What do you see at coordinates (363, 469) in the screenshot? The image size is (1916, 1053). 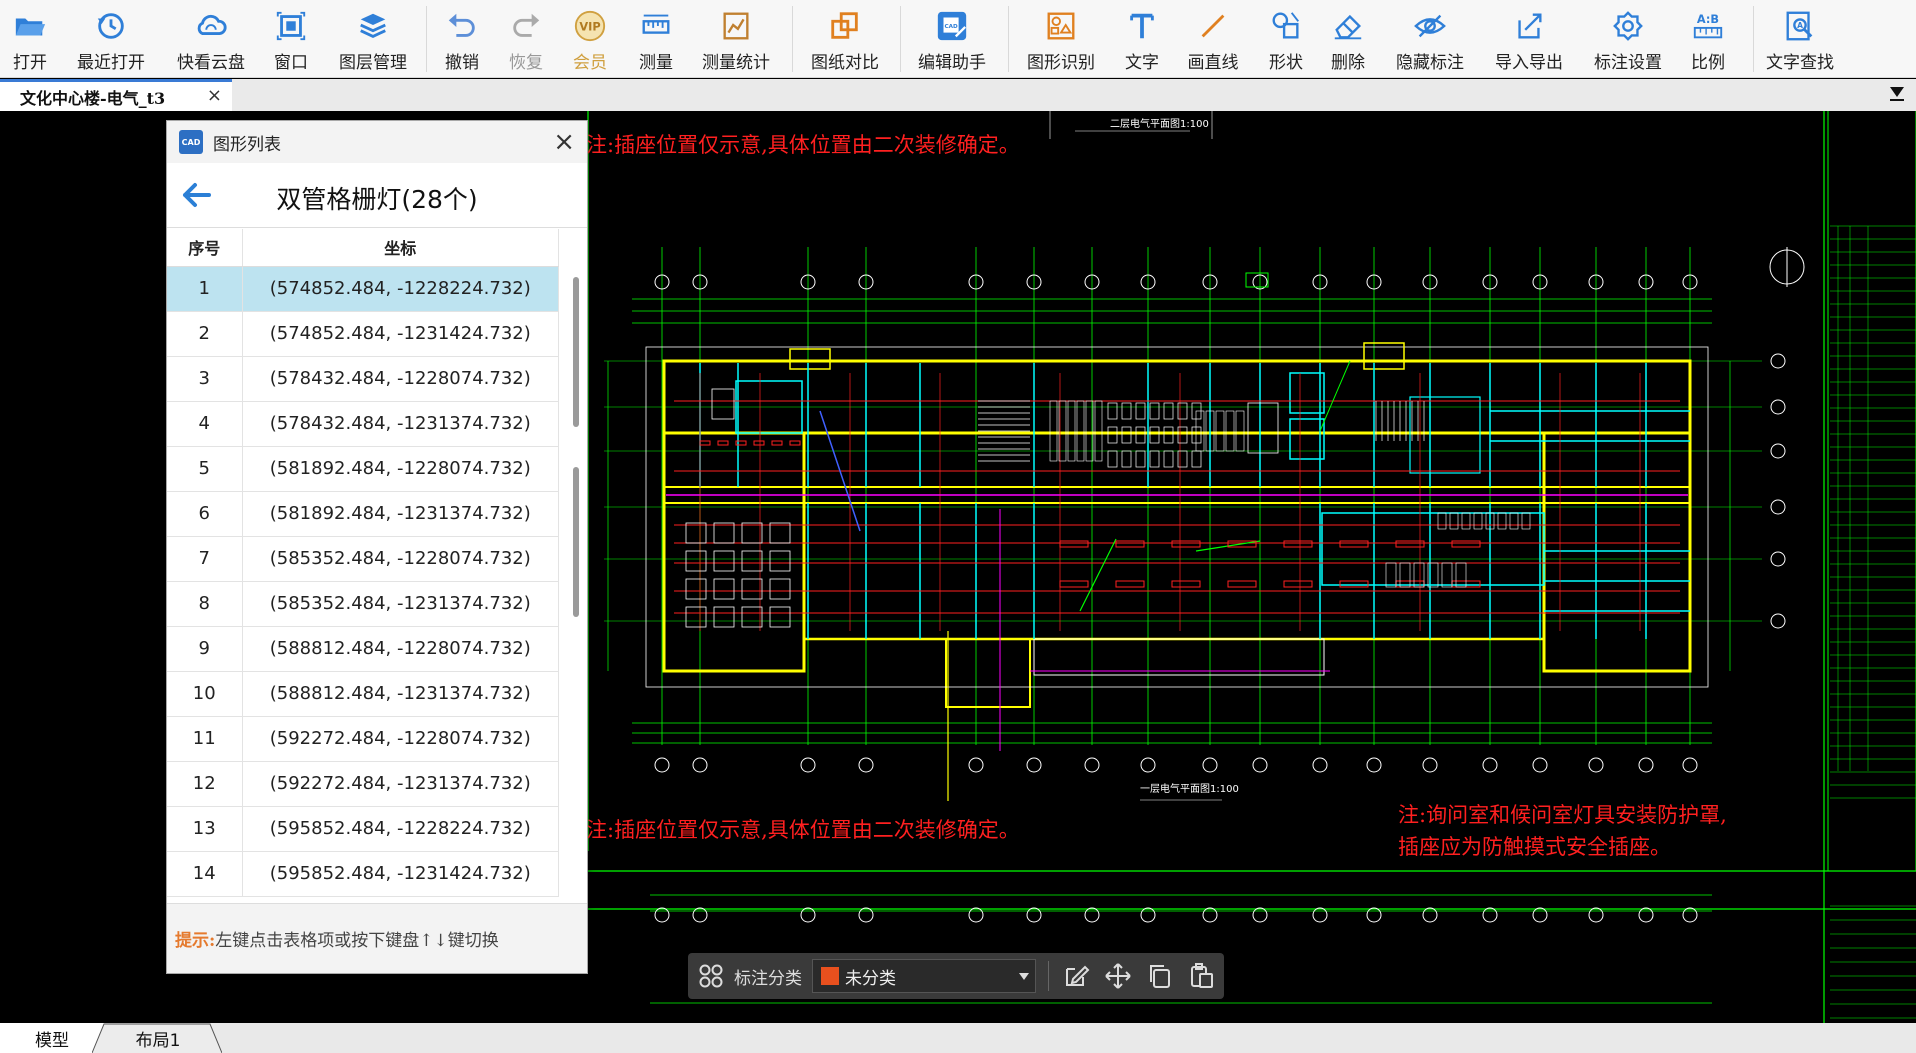 I see `table-row: 5 (581892.484, -1228074.732)` at bounding box center [363, 469].